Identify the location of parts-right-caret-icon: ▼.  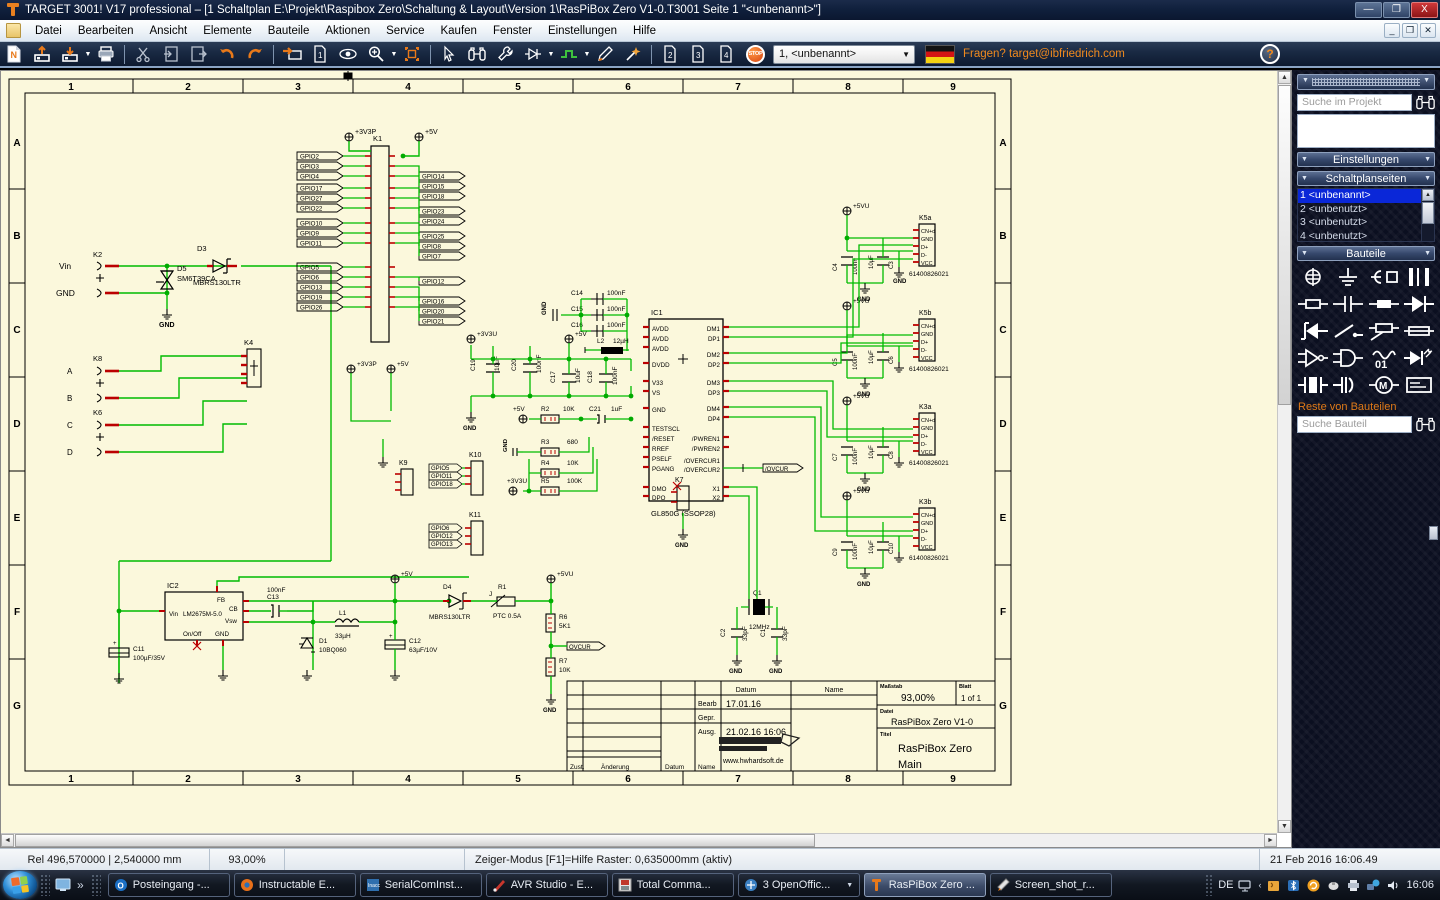
(1427, 253).